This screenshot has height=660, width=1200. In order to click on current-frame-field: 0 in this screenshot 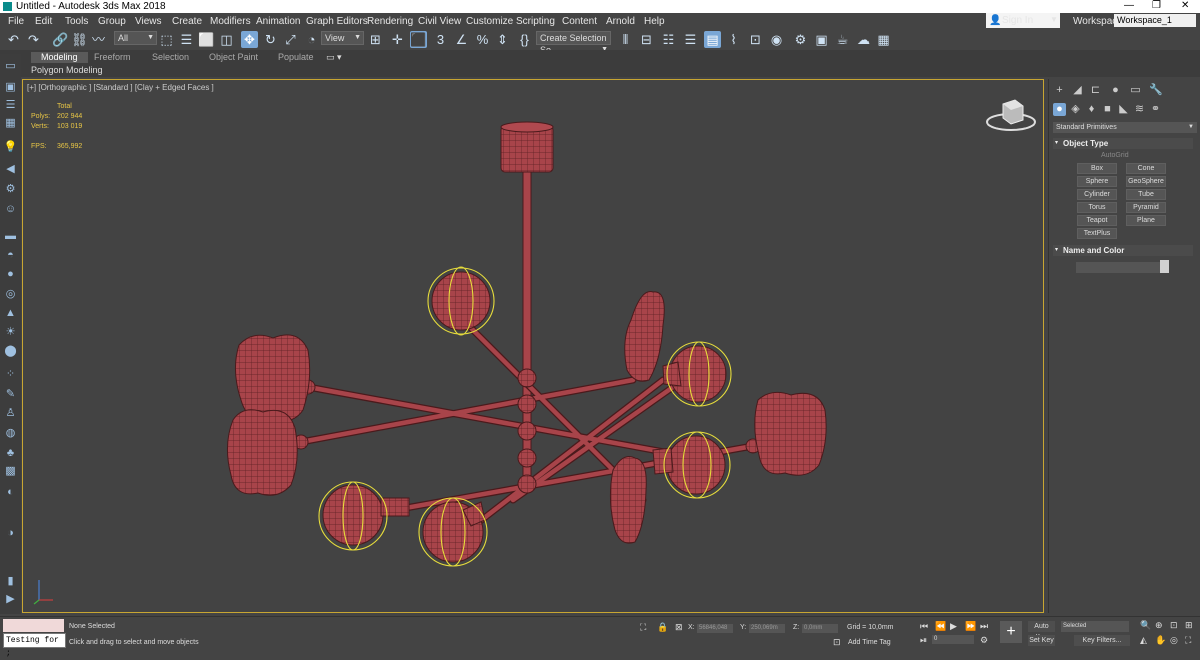, I will do `click(953, 639)`.